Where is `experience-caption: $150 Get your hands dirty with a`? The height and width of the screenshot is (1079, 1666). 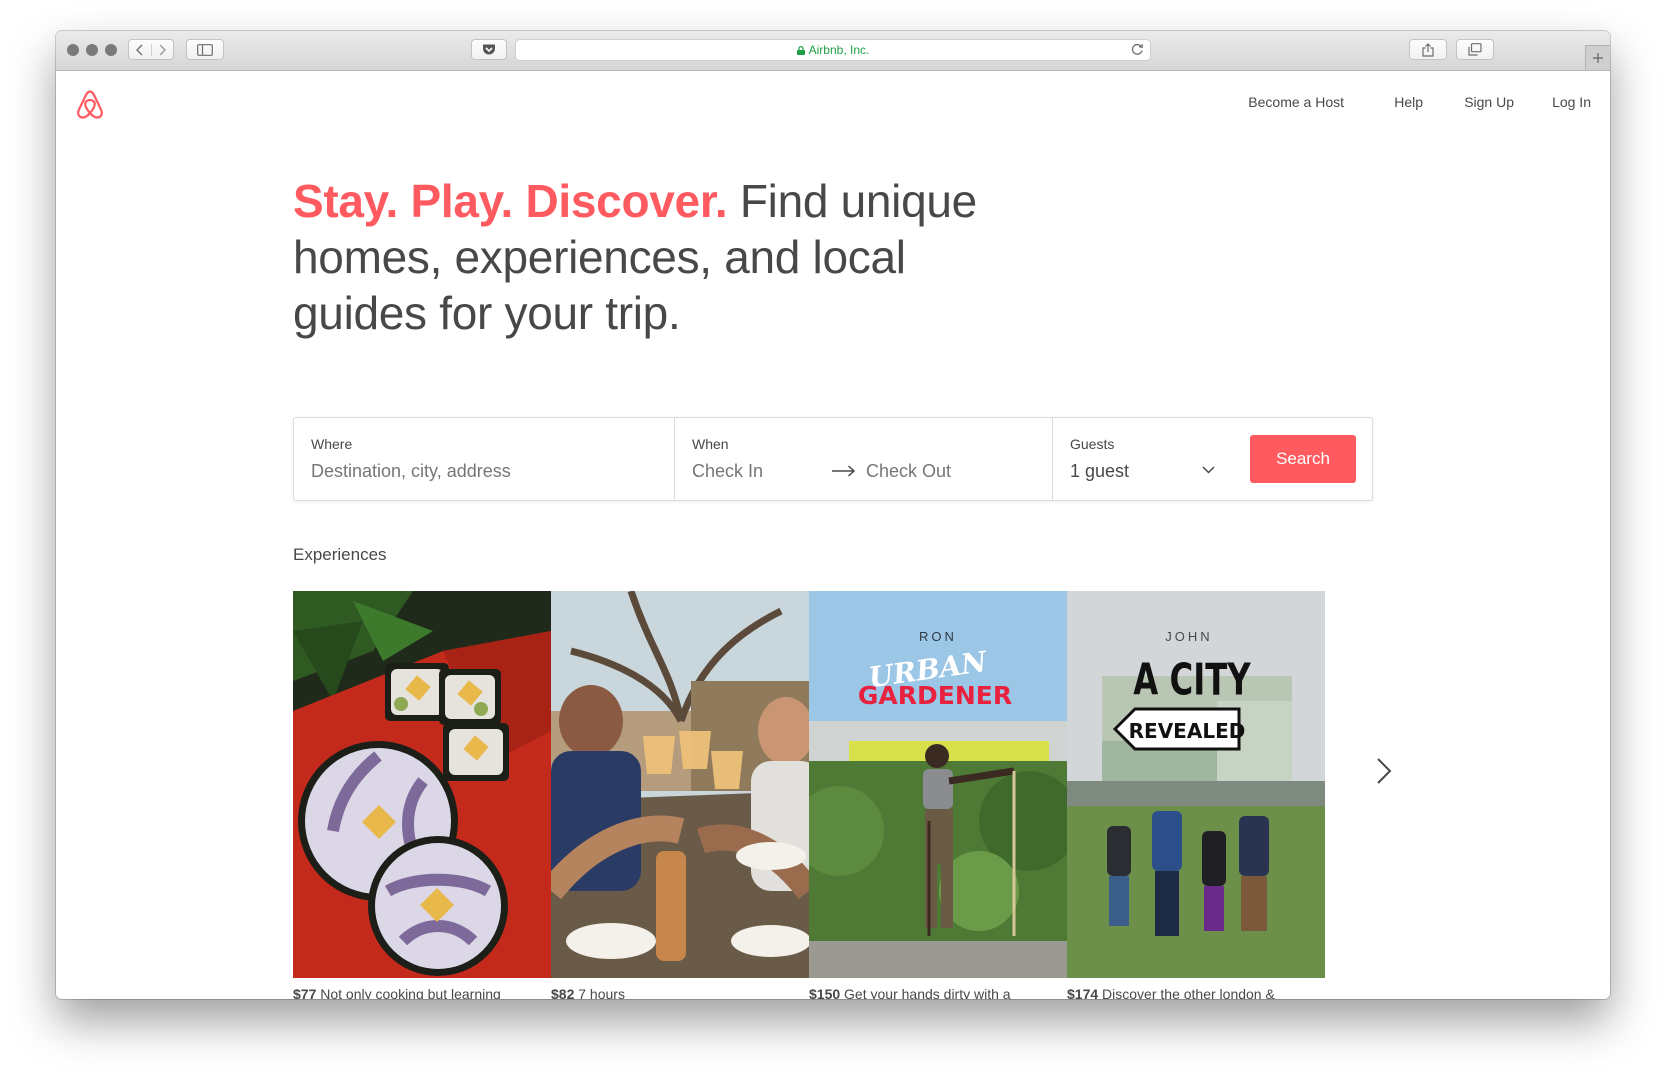 experience-caption: $150 Get your hands dirty with a is located at coordinates (938, 992).